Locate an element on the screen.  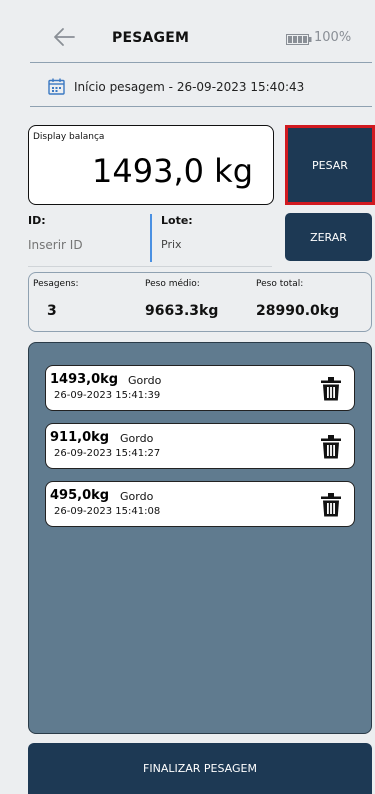
stat-medio-value: 9663.3kg is located at coordinates (182, 311).